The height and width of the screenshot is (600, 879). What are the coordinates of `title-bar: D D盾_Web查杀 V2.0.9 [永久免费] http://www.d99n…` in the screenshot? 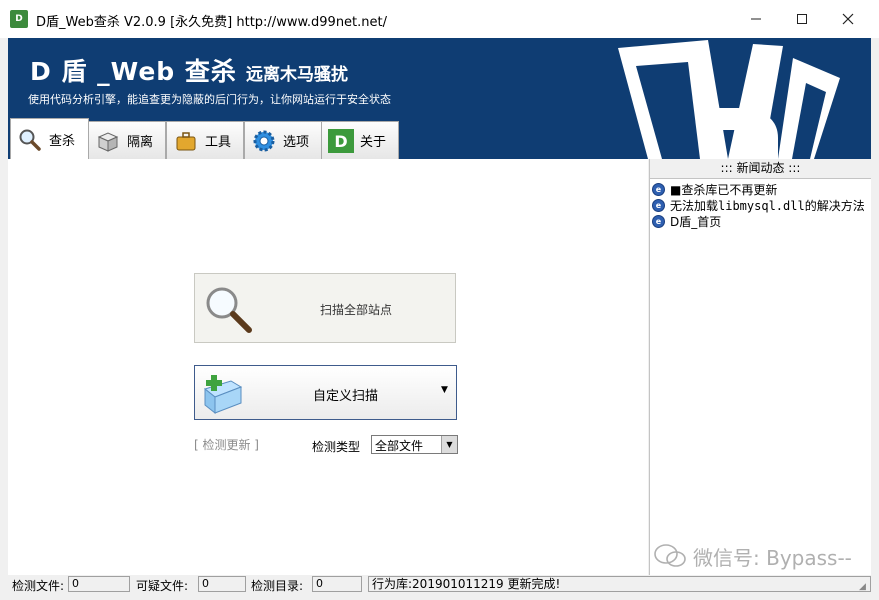 It's located at (439, 19).